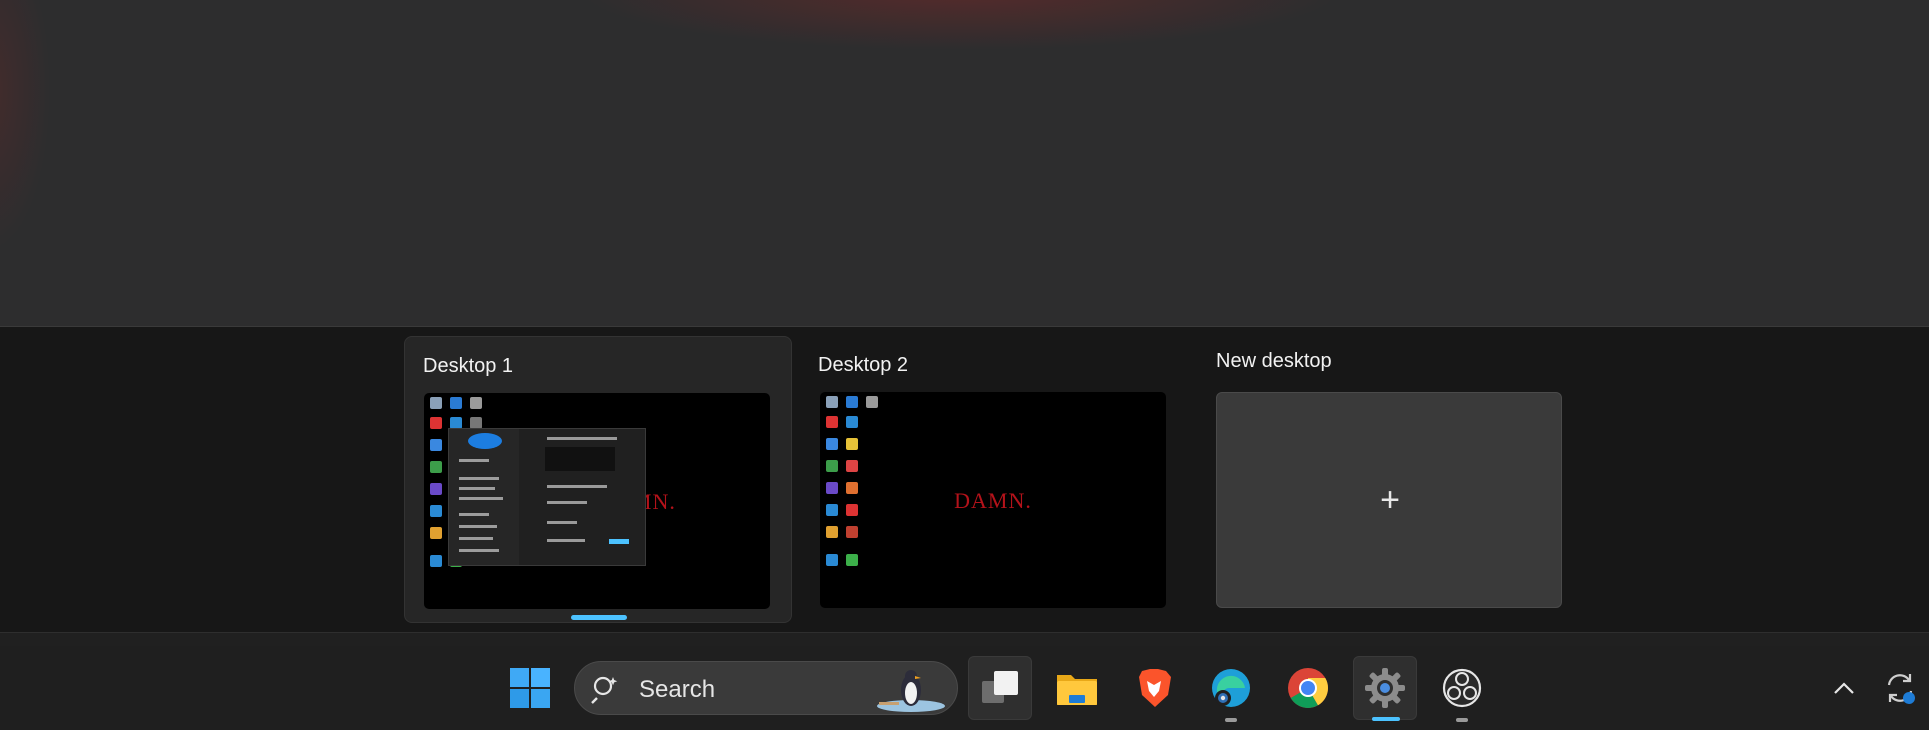 The height and width of the screenshot is (730, 1929). I want to click on taskbar: Search, so click(964, 688).